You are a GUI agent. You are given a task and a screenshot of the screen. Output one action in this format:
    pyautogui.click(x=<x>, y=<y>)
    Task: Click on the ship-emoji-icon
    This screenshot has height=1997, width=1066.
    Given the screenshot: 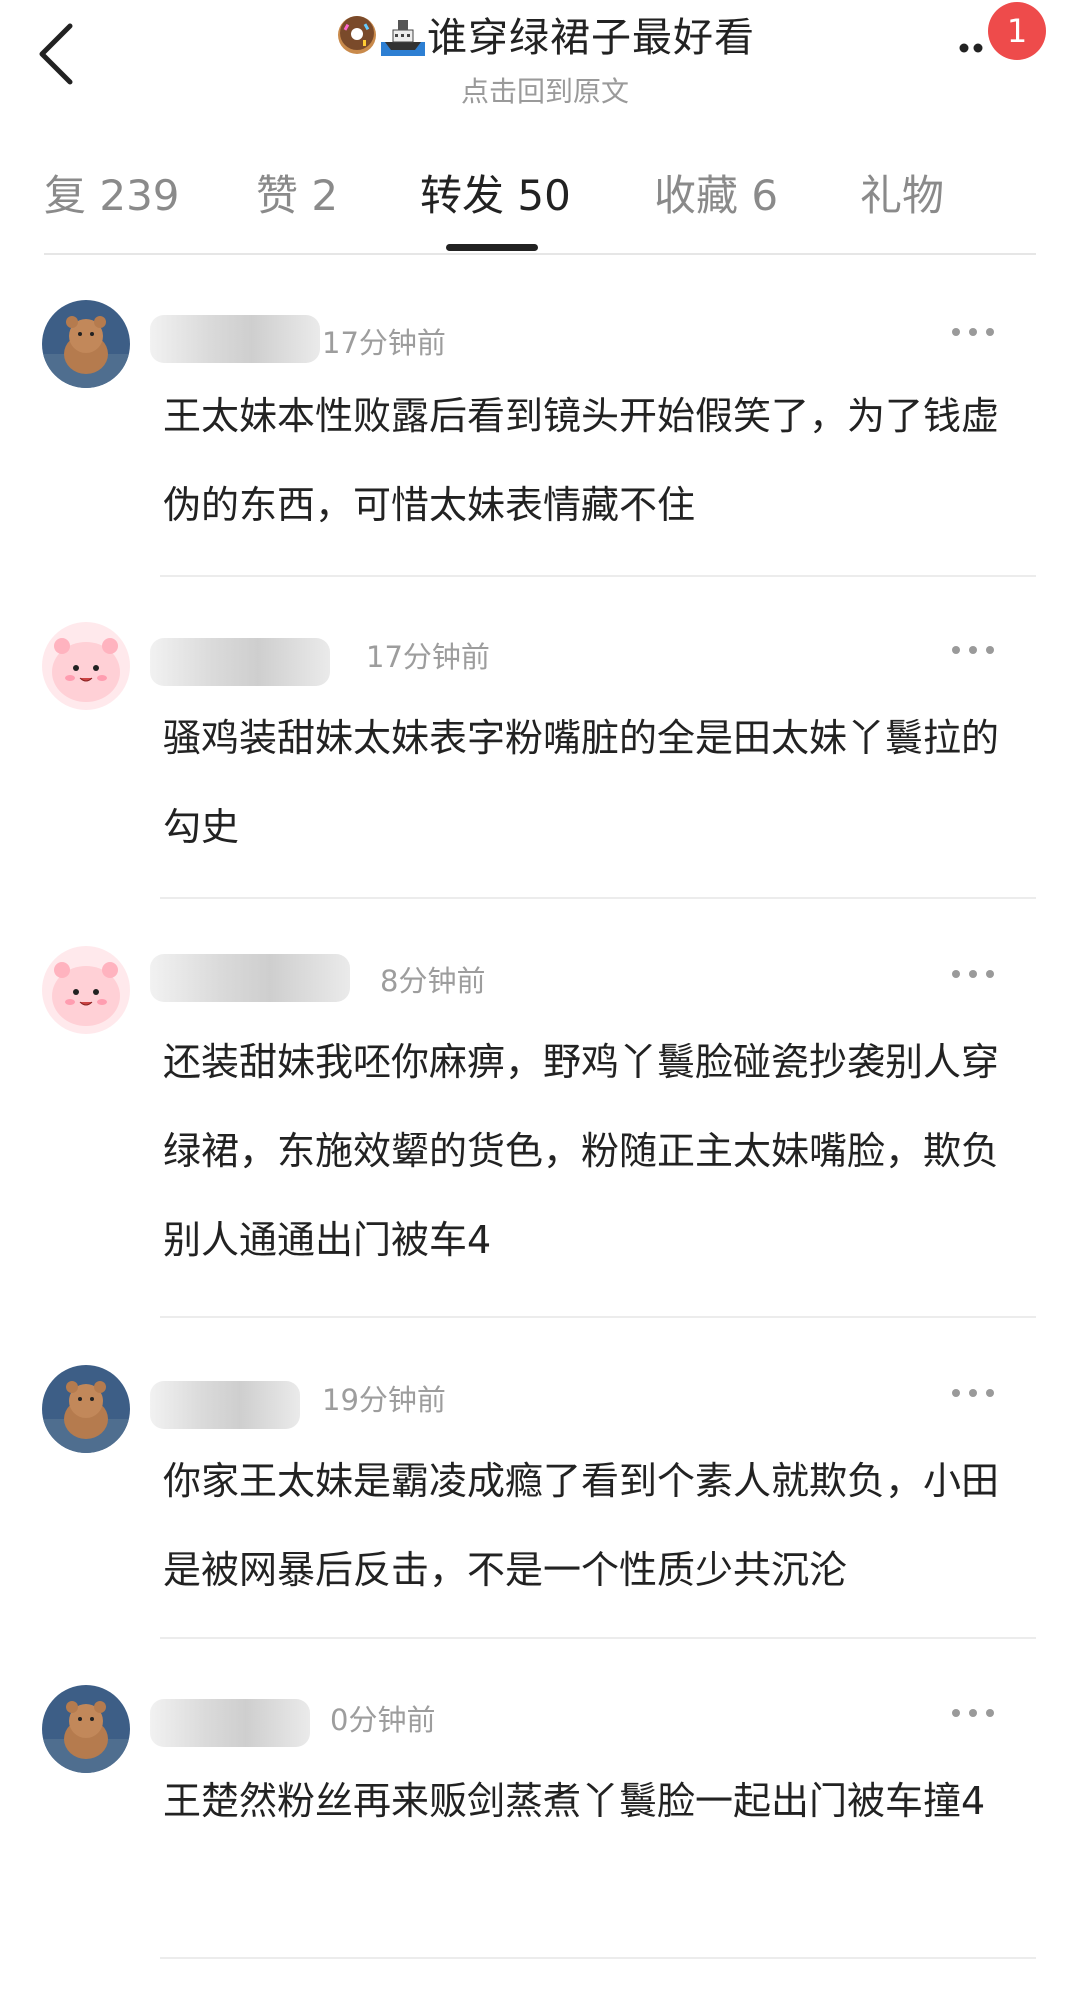 What is the action you would take?
    pyautogui.click(x=403, y=34)
    